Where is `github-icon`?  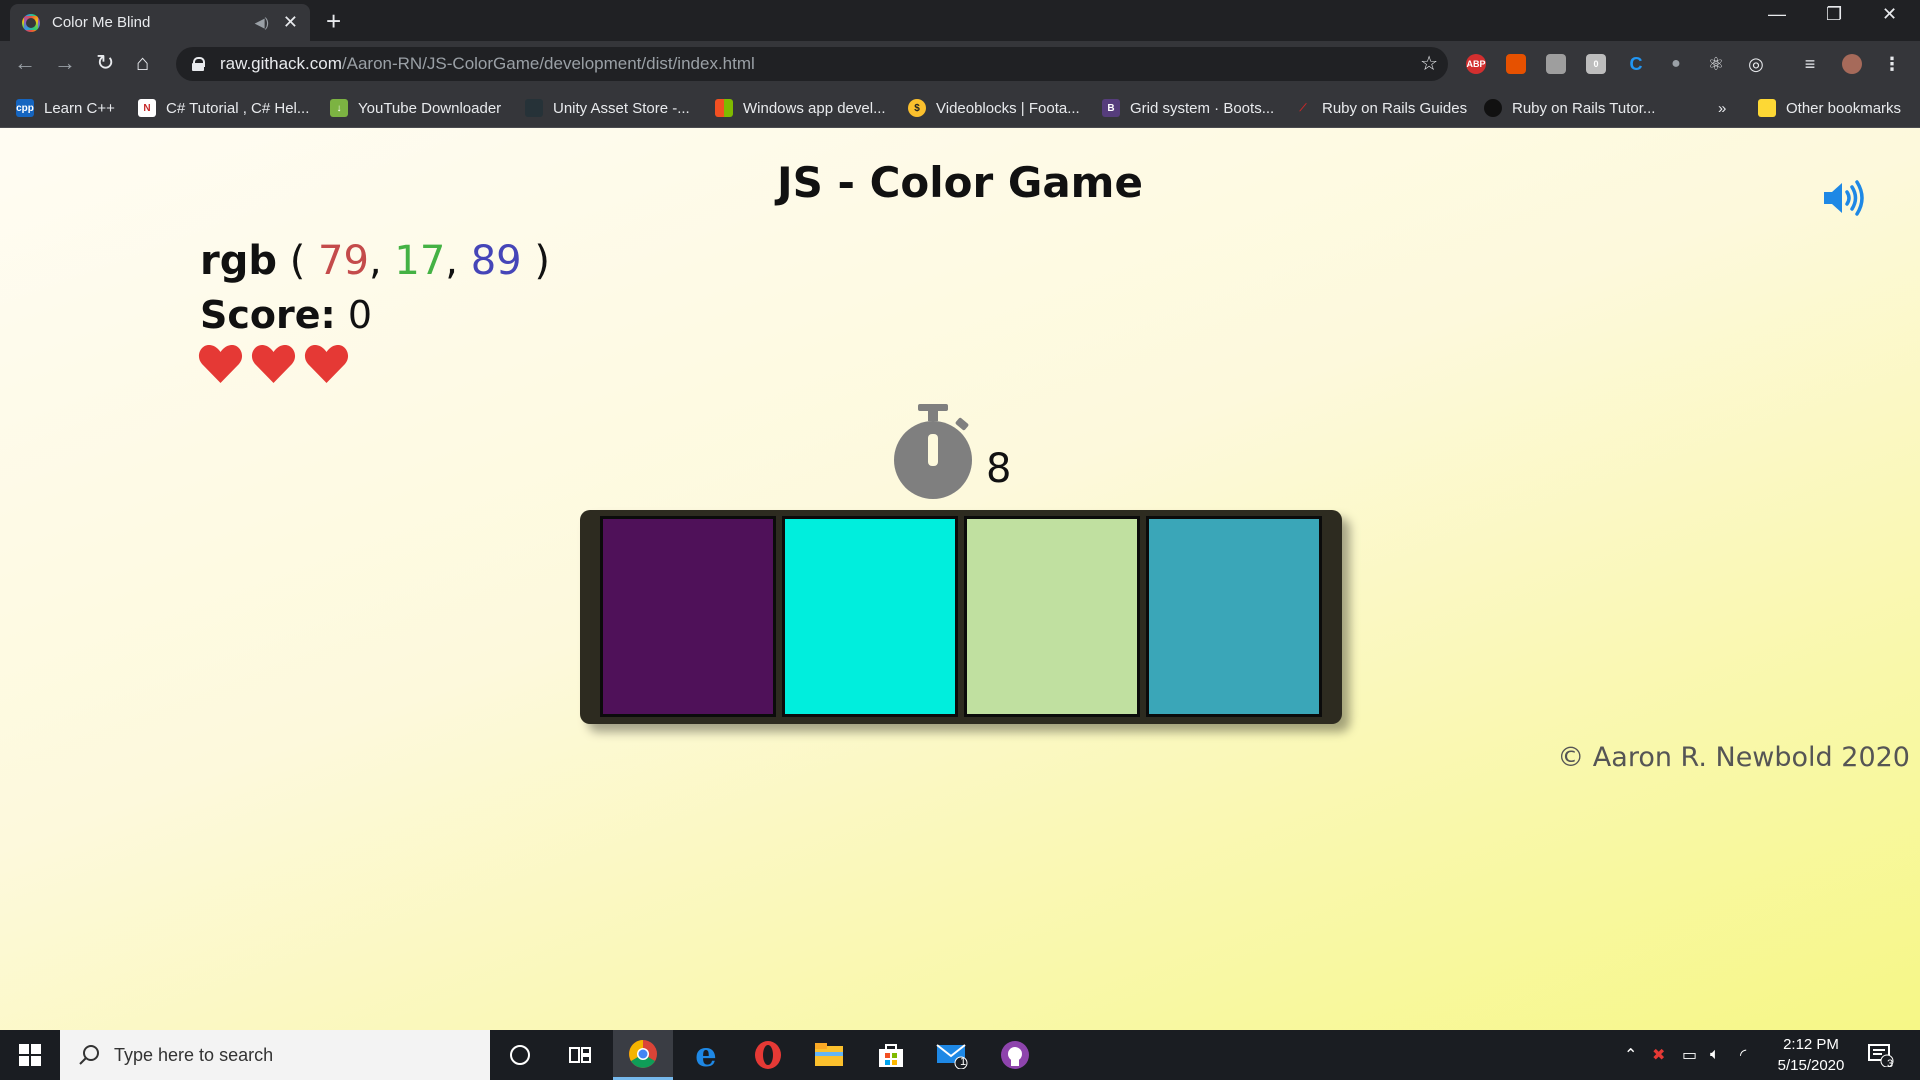 github-icon is located at coordinates (1015, 1055).